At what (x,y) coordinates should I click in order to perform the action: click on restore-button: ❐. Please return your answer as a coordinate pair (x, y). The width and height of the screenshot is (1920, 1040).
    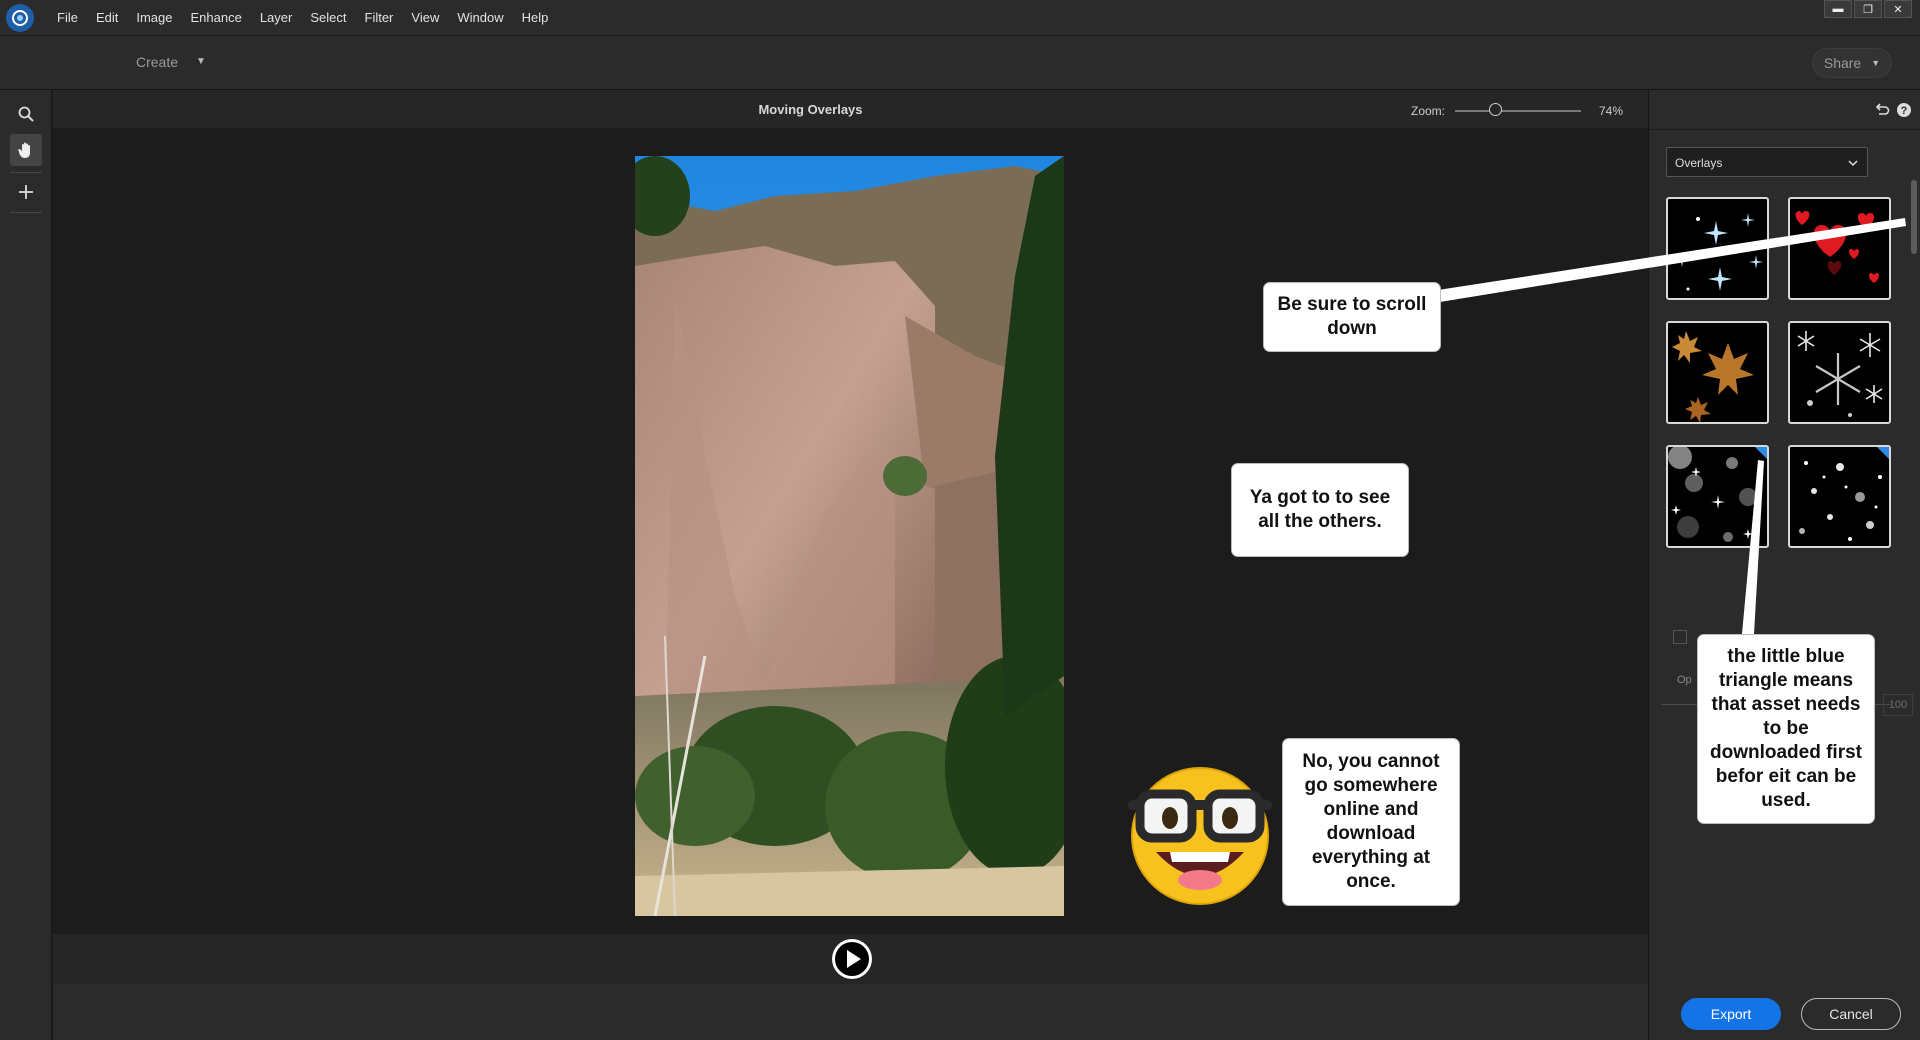
    Looking at the image, I should click on (1868, 9).